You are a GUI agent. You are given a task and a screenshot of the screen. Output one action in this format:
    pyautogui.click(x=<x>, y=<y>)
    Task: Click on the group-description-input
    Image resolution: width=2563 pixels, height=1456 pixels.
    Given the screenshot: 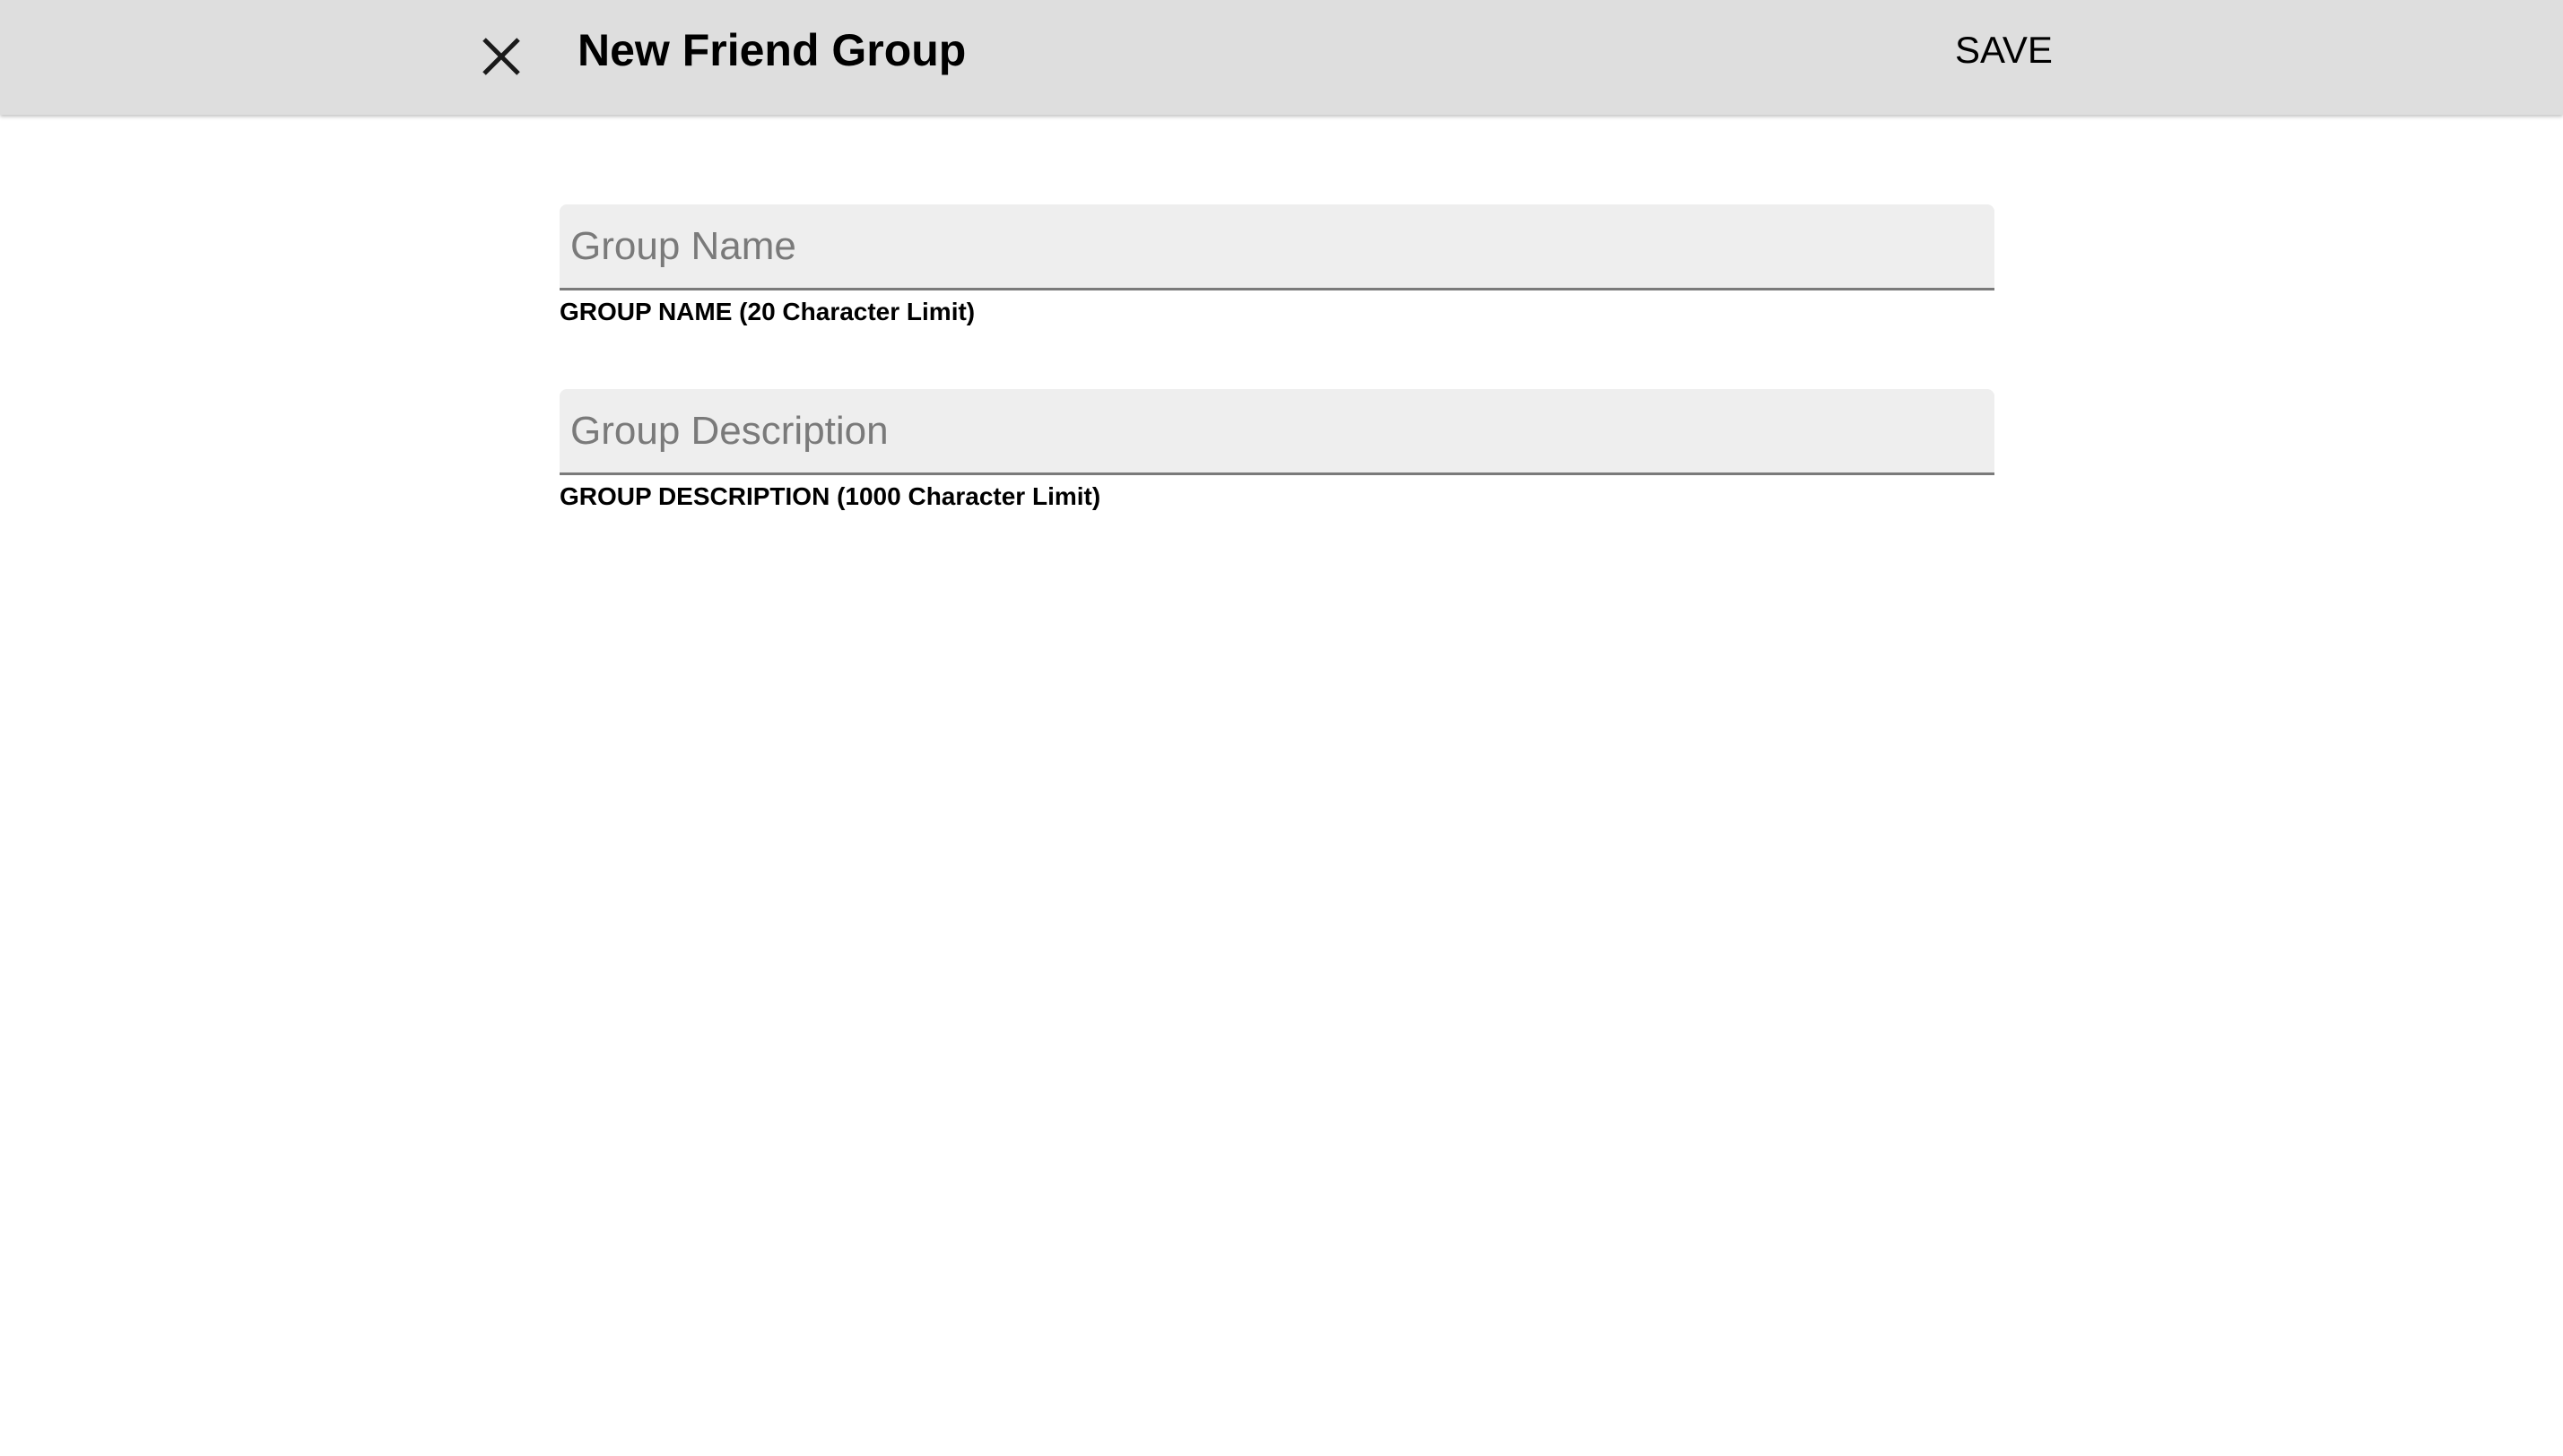 What is the action you would take?
    pyautogui.click(x=1277, y=432)
    